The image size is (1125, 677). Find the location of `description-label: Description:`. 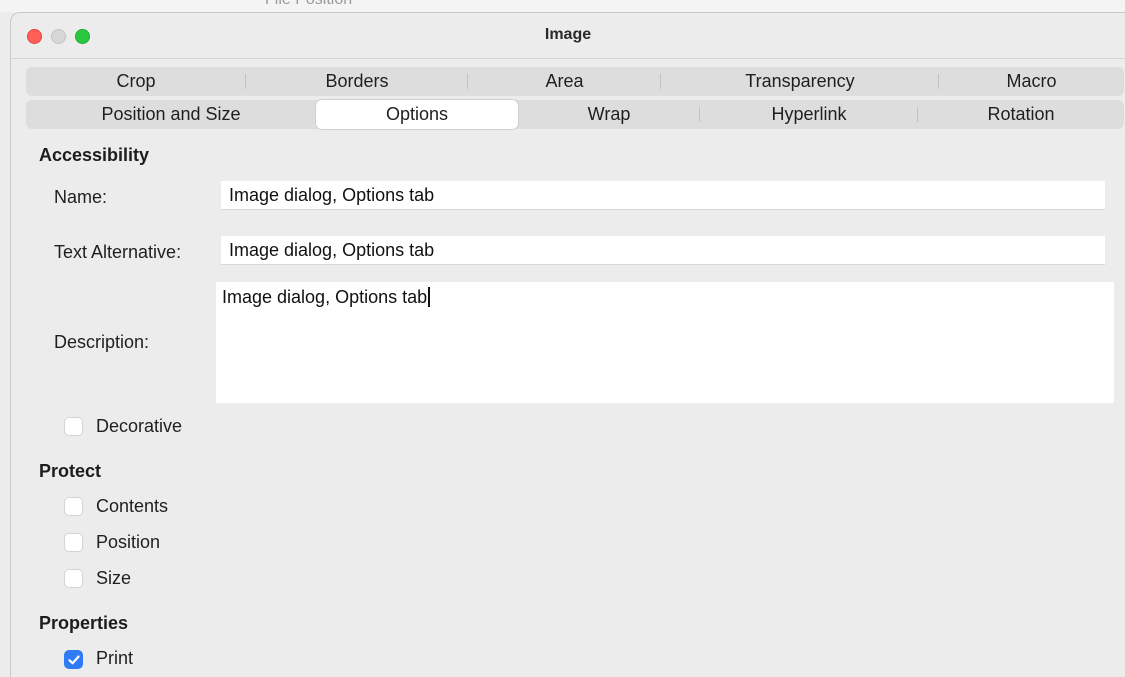

description-label: Description: is located at coordinates (102, 342).